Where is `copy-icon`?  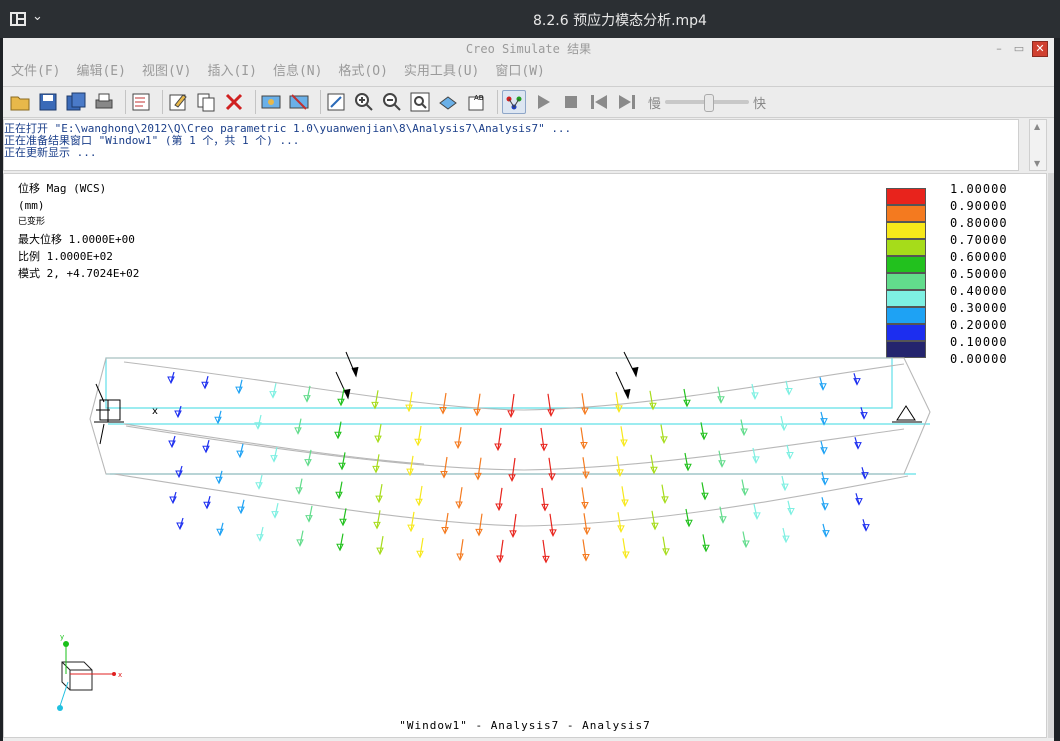
copy-icon is located at coordinates (206, 102).